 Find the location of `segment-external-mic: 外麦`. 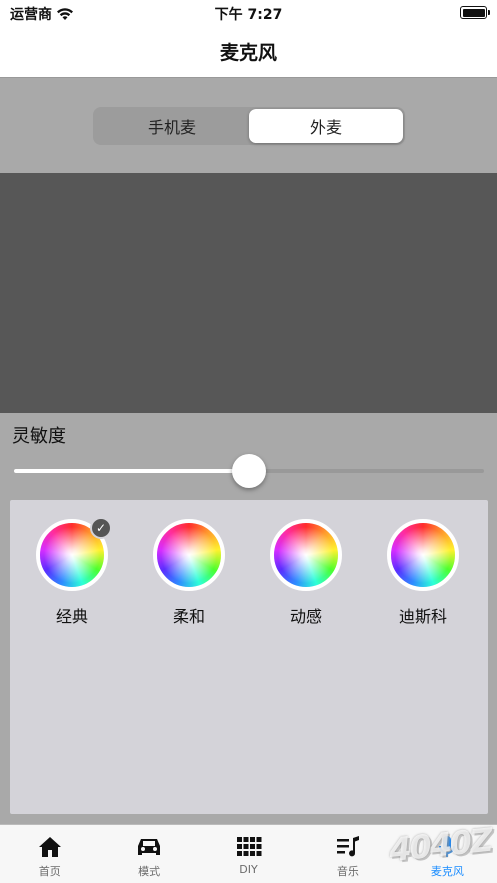

segment-external-mic: 外麦 is located at coordinates (326, 126).